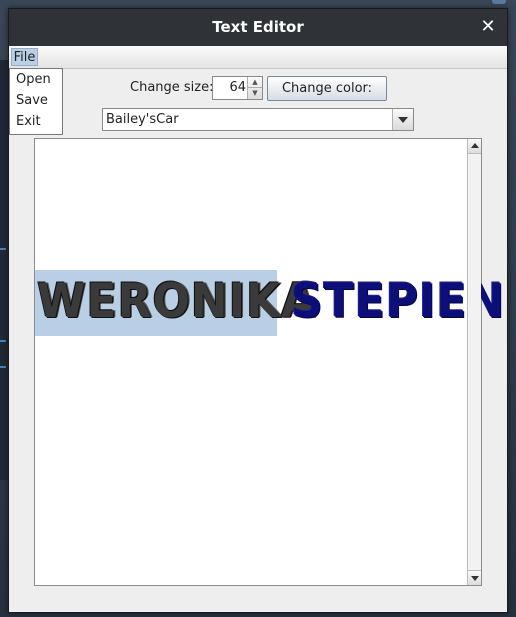 This screenshot has width=516, height=617. What do you see at coordinates (258, 119) in the screenshot?
I see `font-select: Bailey'sCar` at bounding box center [258, 119].